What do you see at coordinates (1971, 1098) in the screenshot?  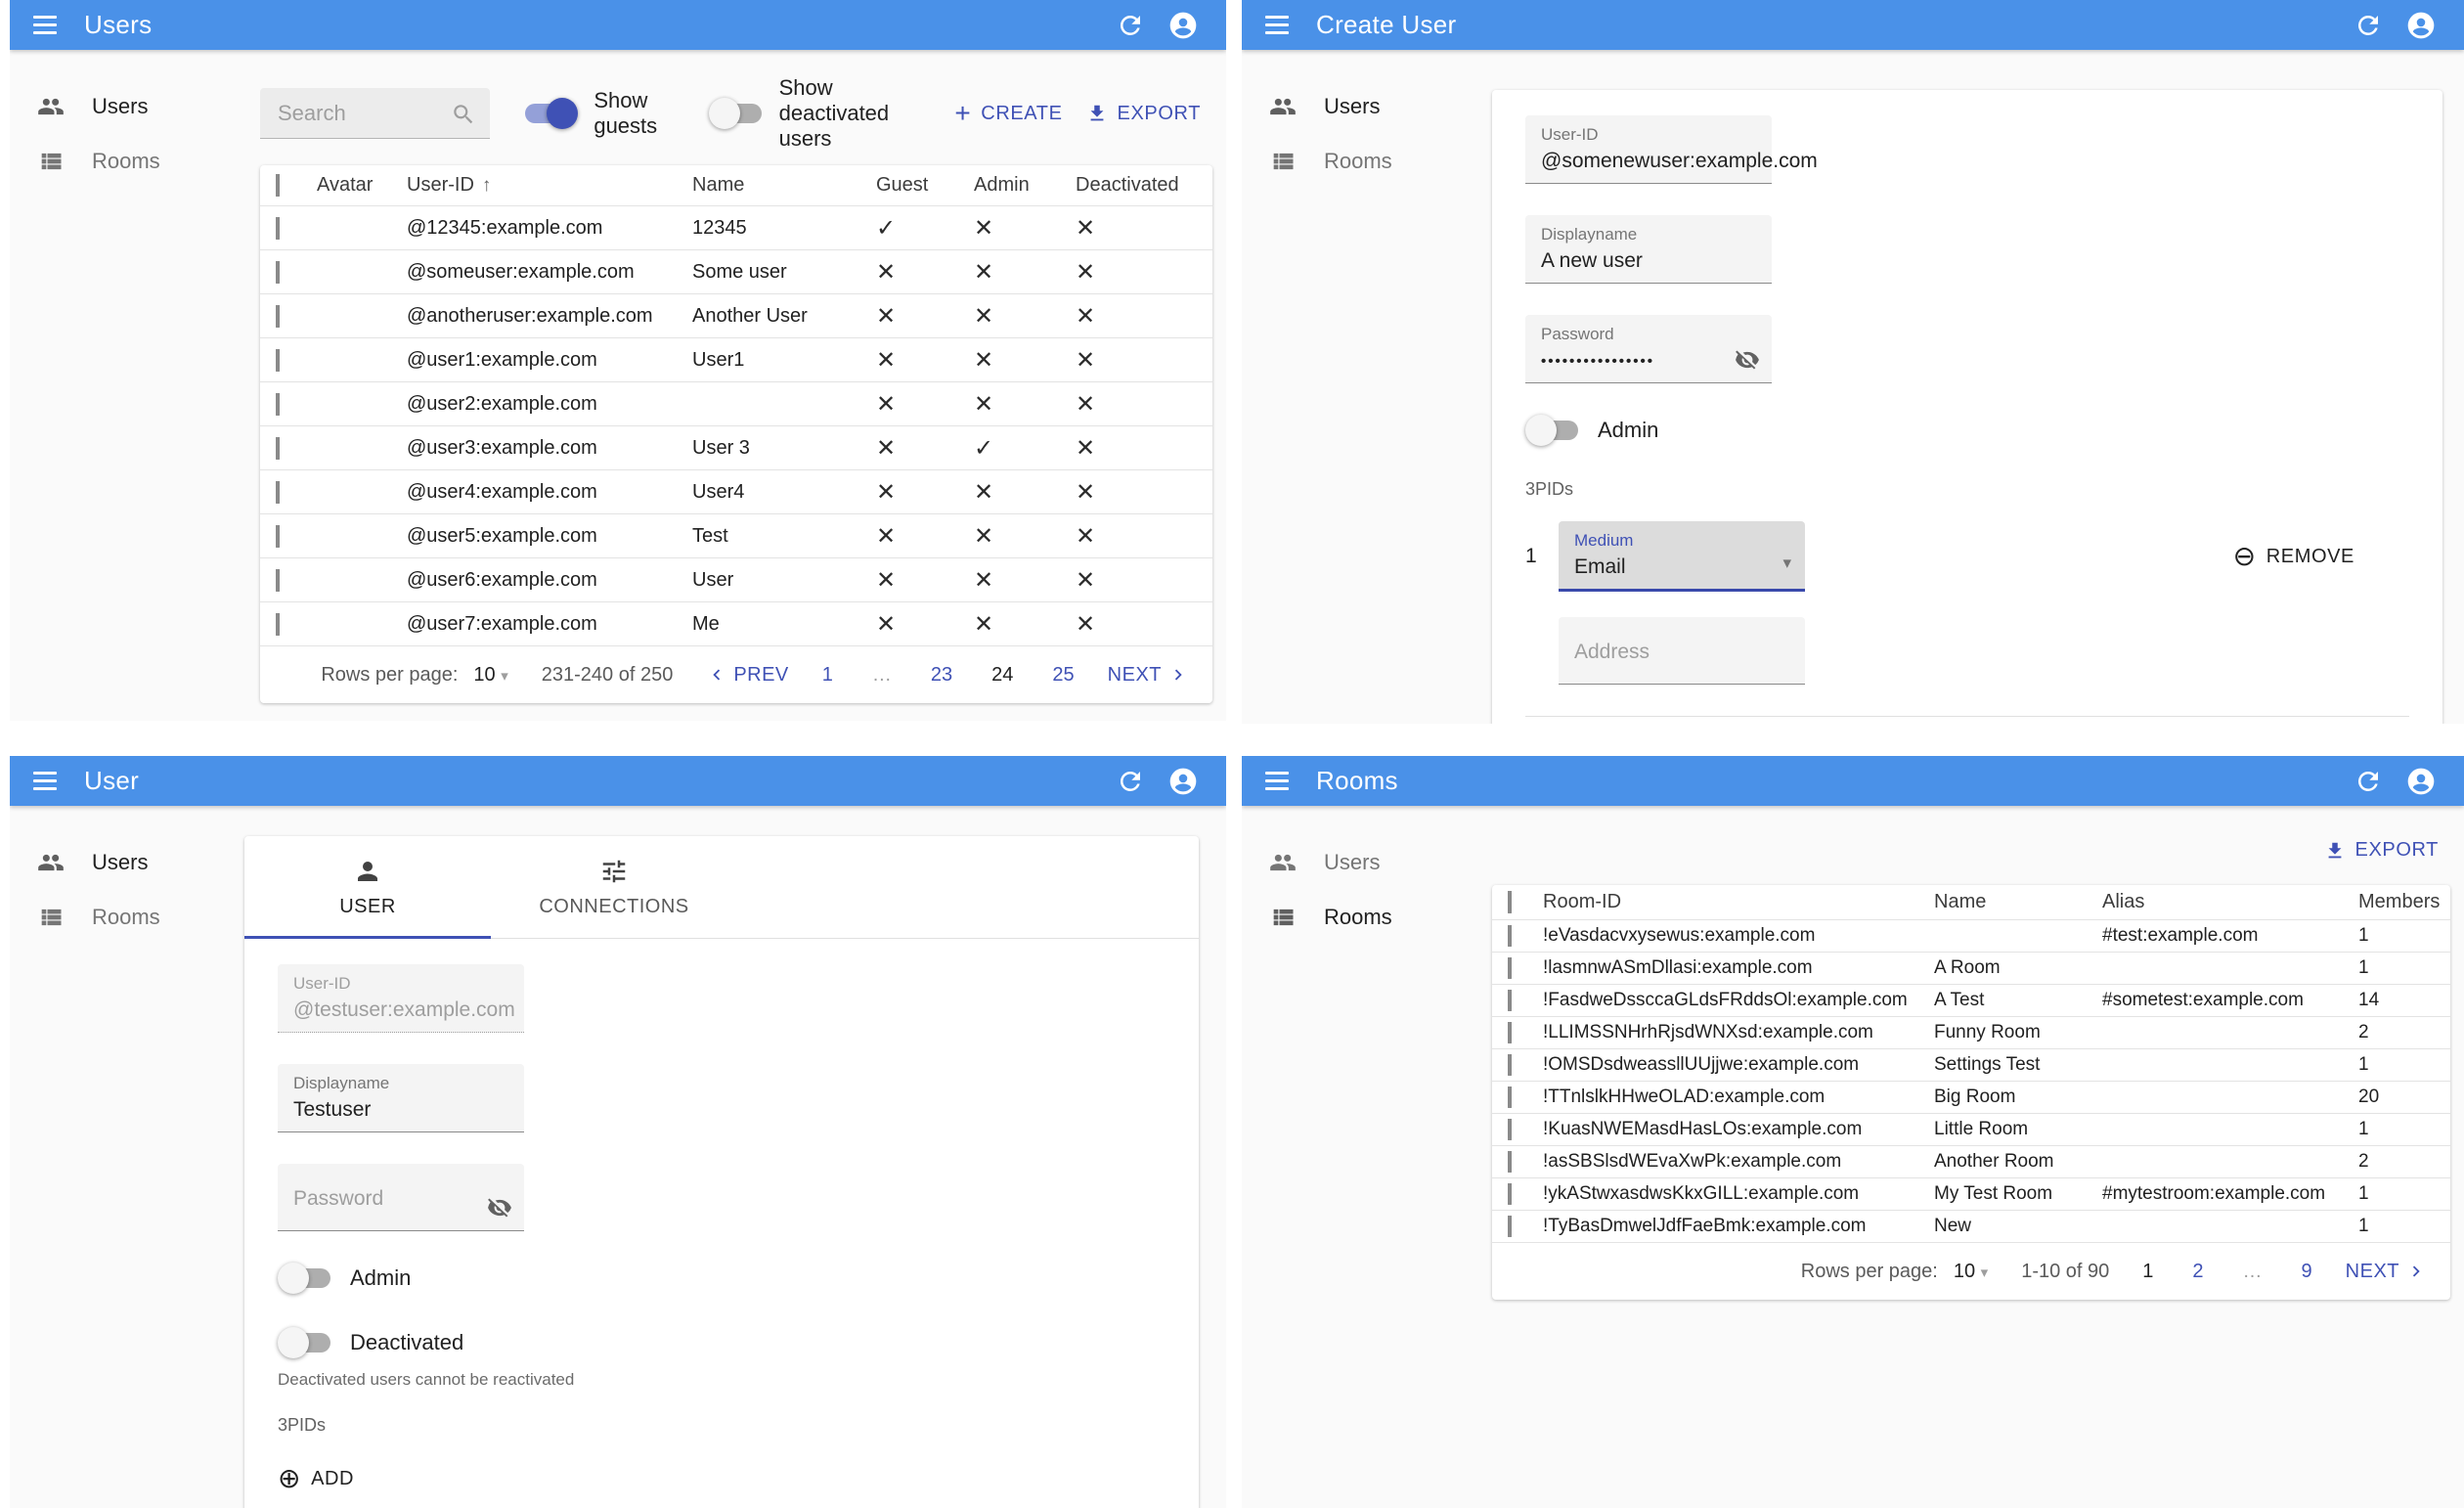 I see `table-row: !TTnlslkHHweOLAD:example.com Big Room 20` at bounding box center [1971, 1098].